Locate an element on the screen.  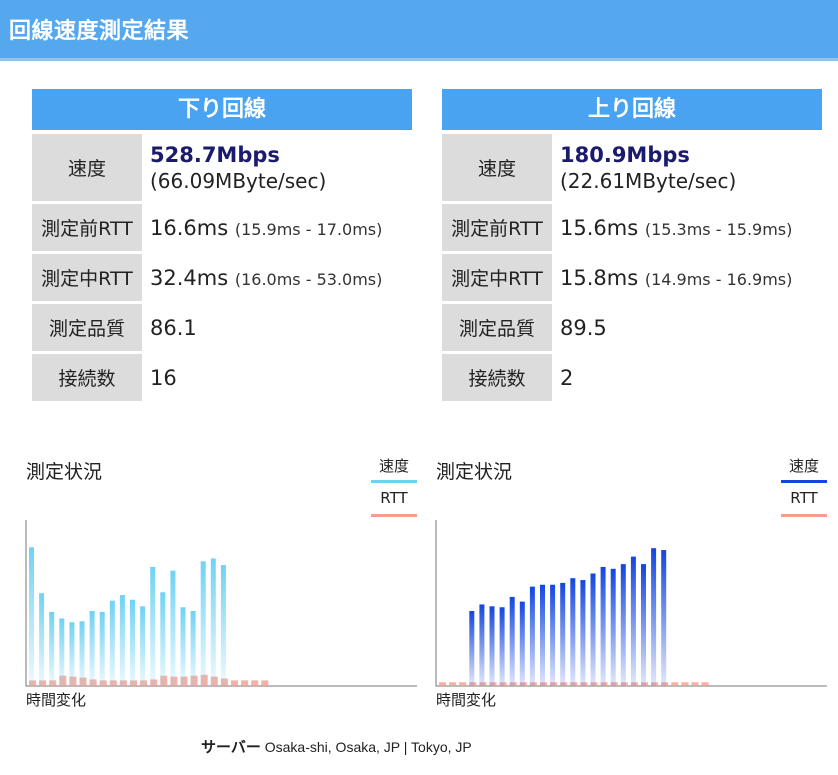
upload-speed-bytes: (22.61MByte/sec) is located at coordinates (648, 180).